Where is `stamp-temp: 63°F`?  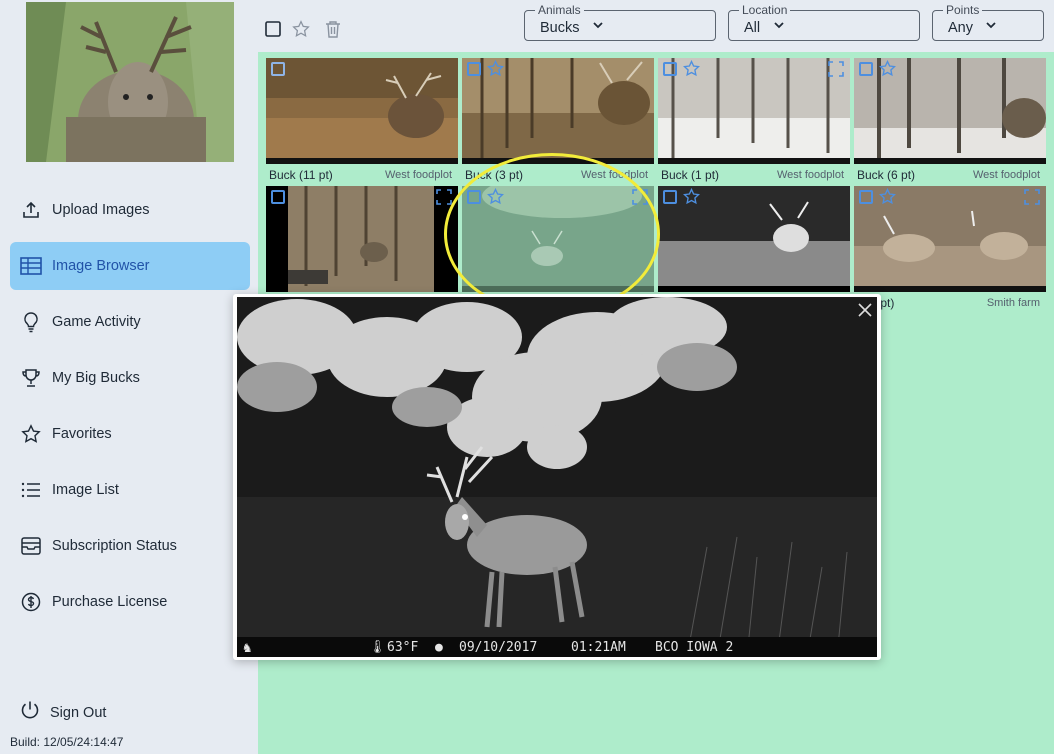 stamp-temp: 63°F is located at coordinates (403, 647).